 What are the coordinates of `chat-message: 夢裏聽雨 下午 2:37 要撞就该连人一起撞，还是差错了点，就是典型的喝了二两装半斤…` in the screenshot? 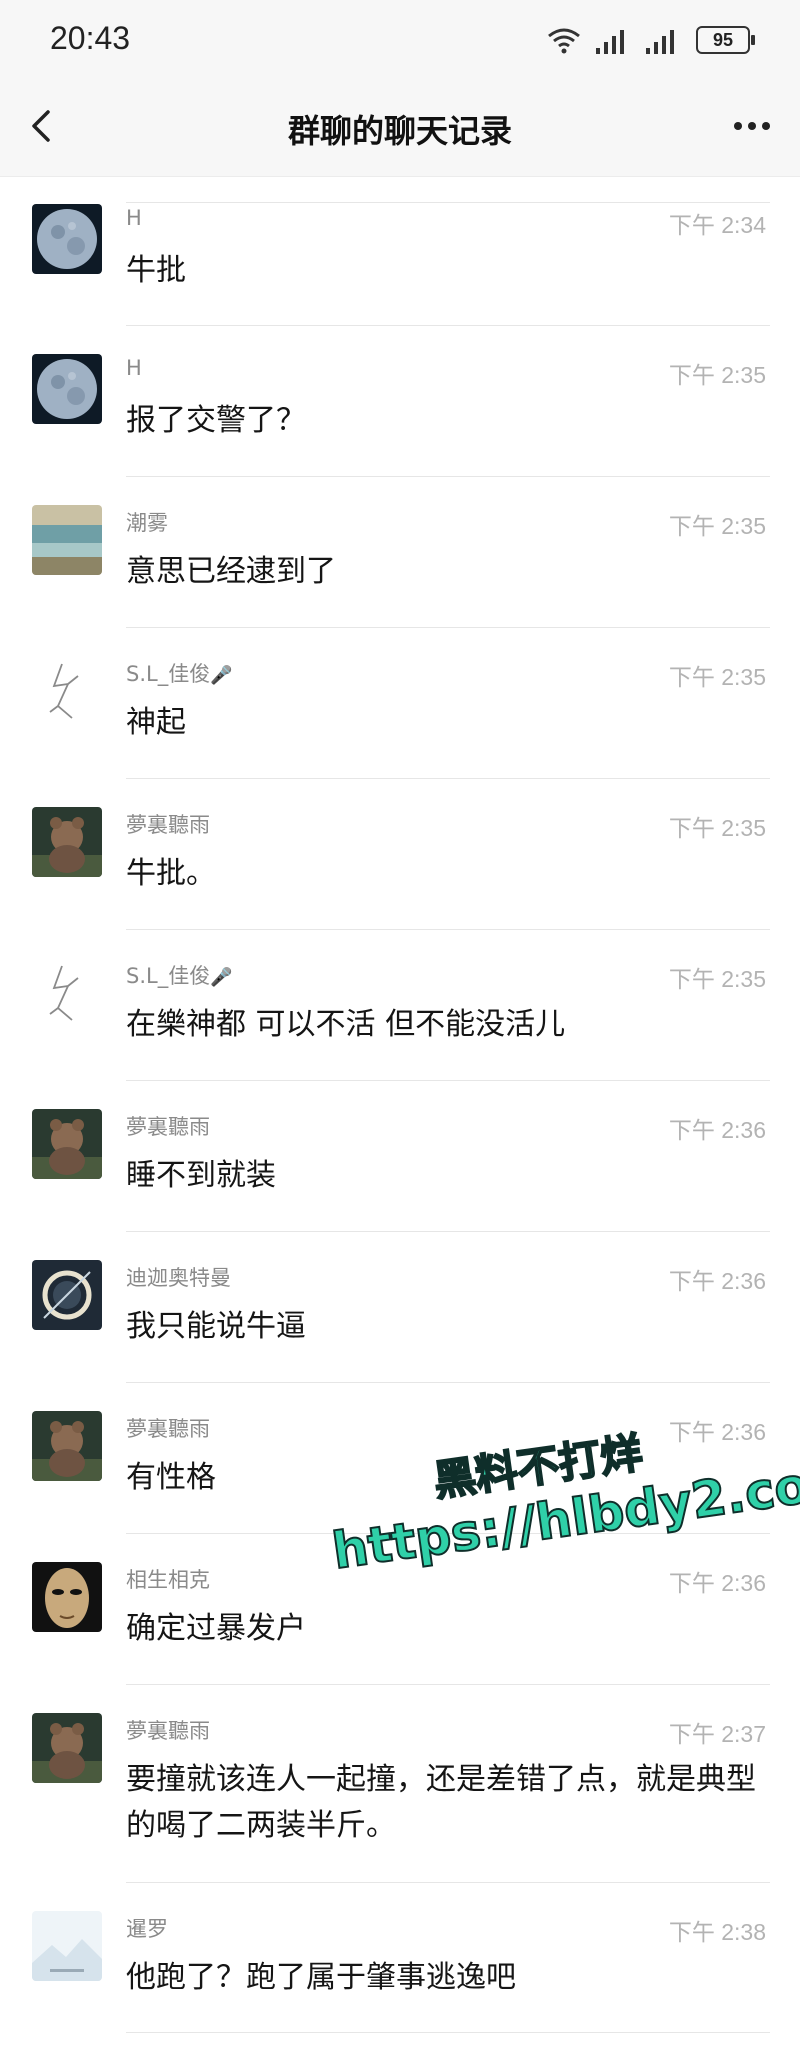 It's located at (400, 1784).